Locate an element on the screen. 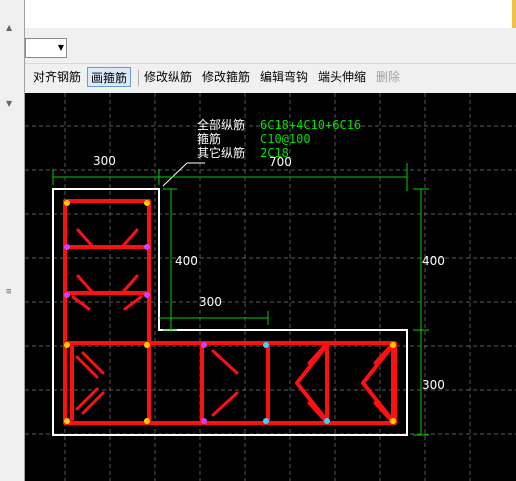 This screenshot has height=481, width=516. delete-button: 删除 is located at coordinates (388, 77).